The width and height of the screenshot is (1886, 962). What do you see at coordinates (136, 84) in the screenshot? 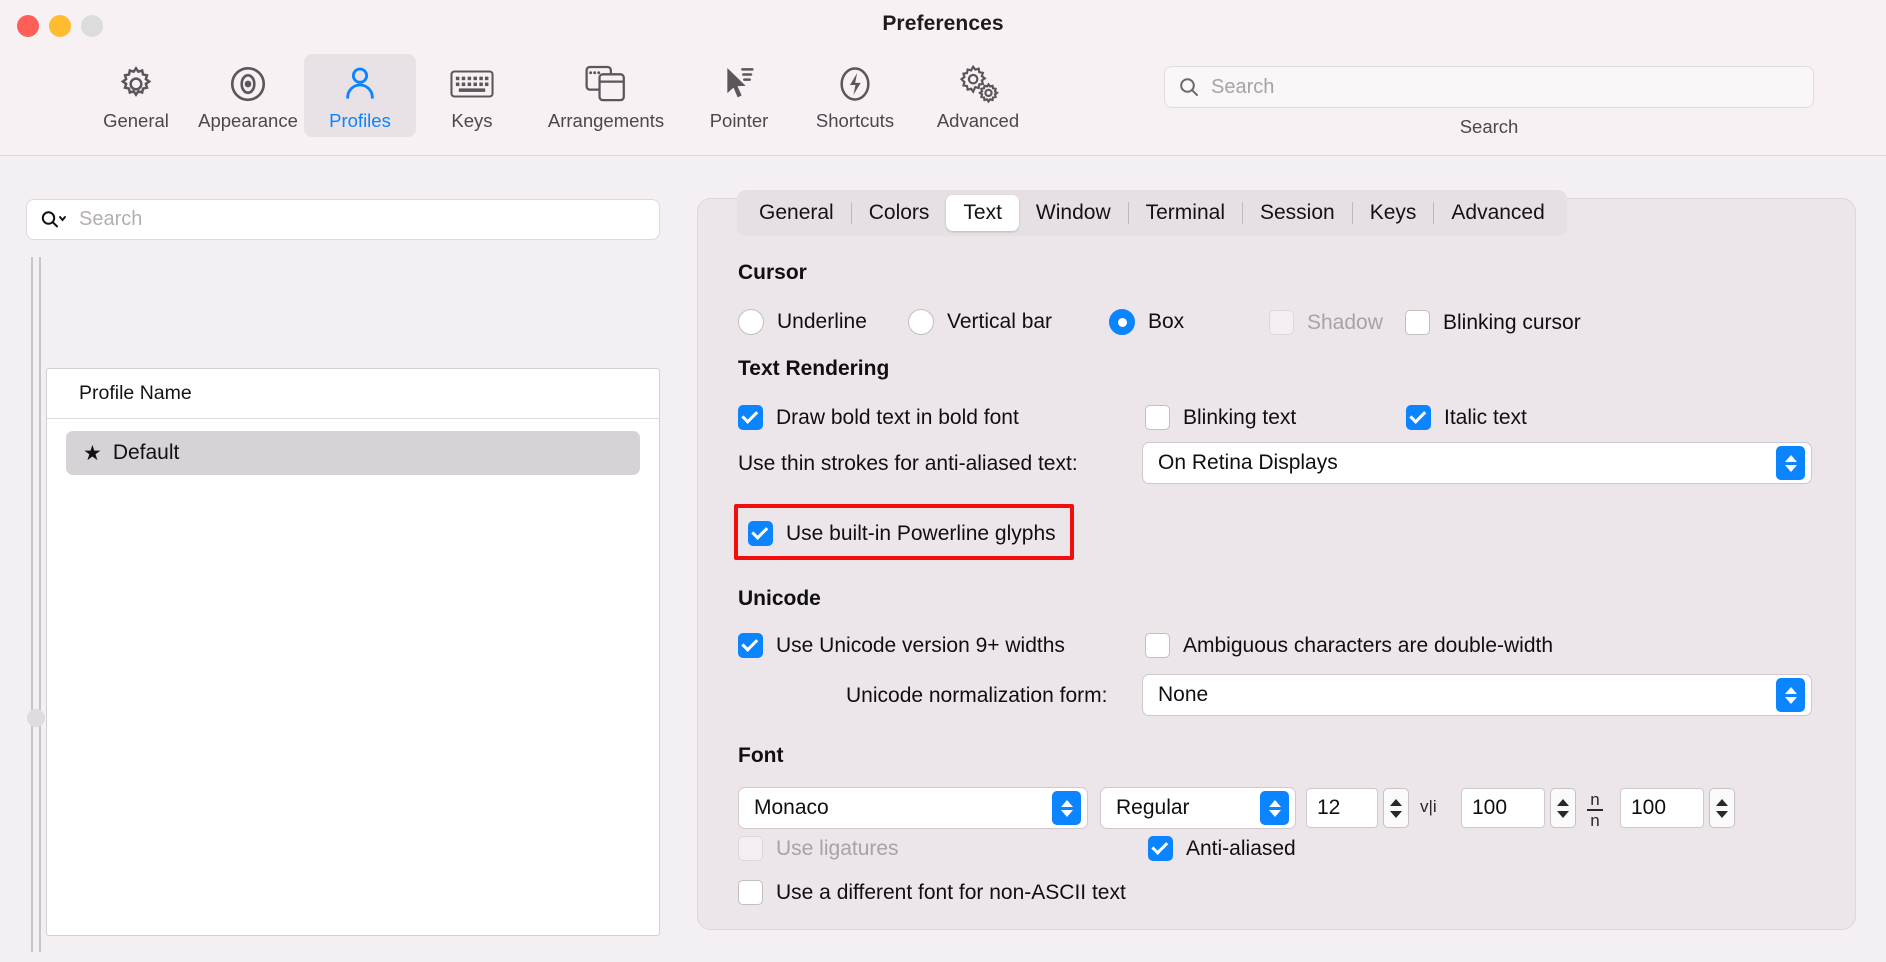
I see `gear-icon` at bounding box center [136, 84].